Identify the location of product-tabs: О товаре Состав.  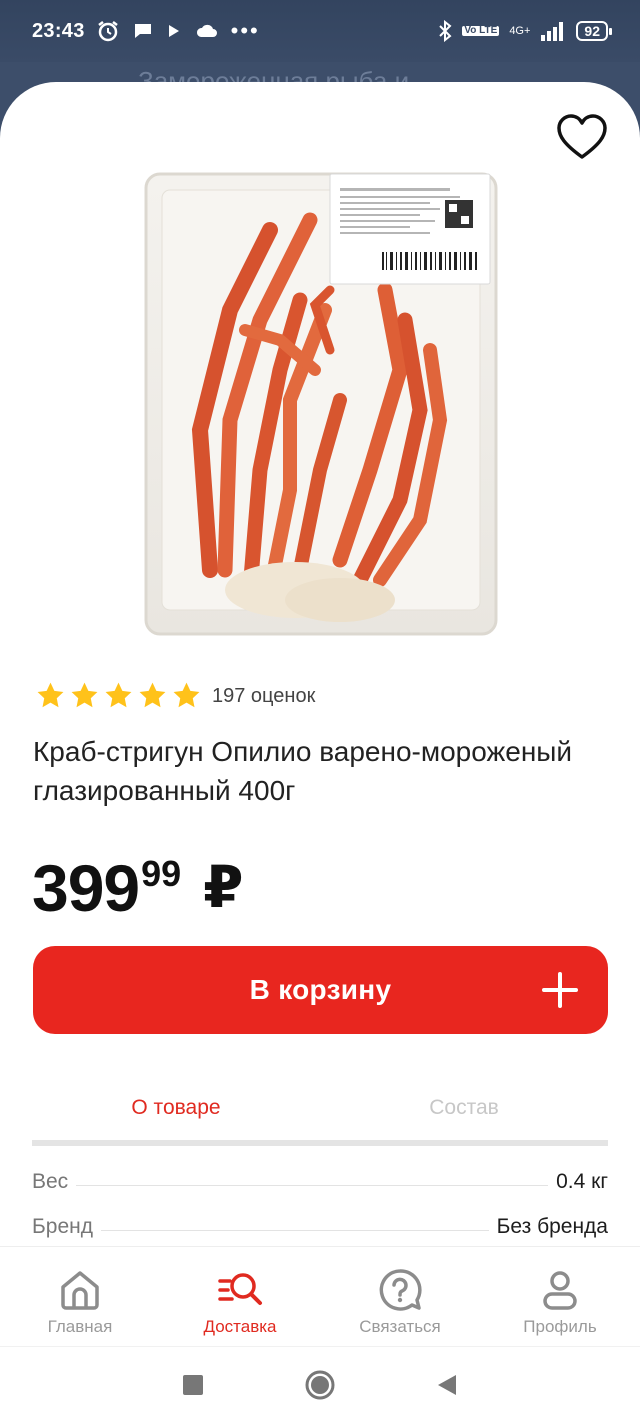
(320, 1116).